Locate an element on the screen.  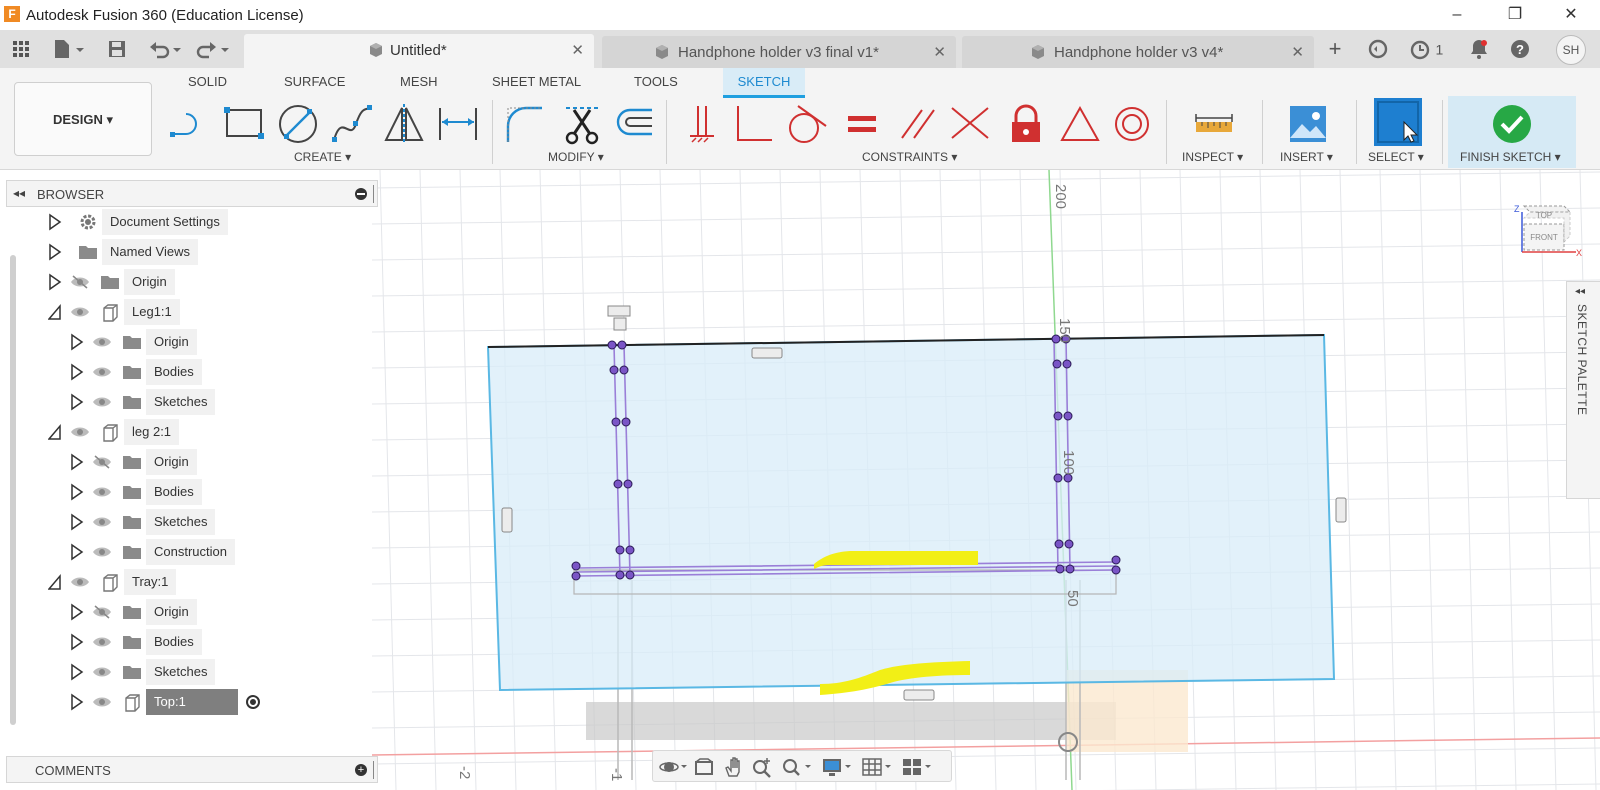
panel-grip-icon is located at coordinates (373, 194).